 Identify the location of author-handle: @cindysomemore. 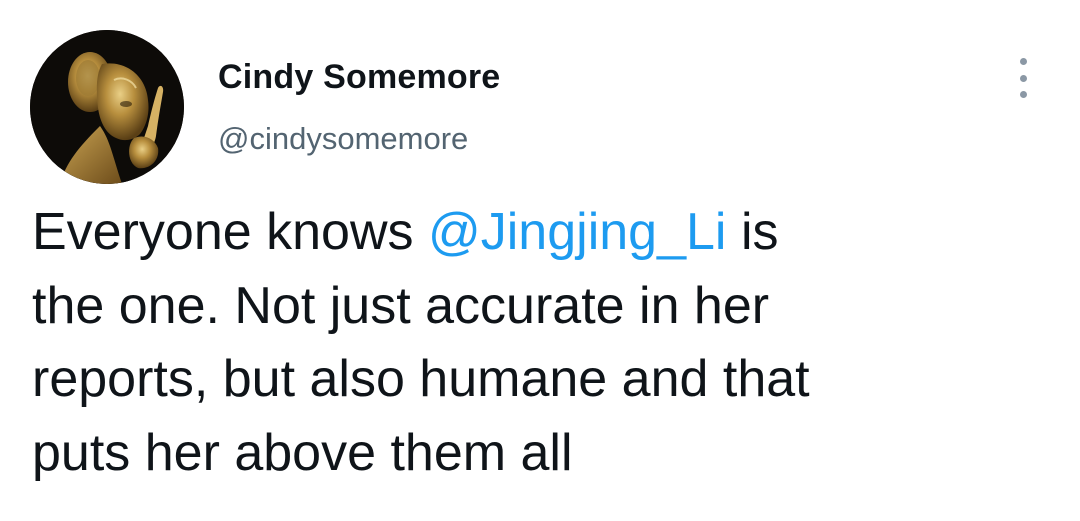
(343, 139).